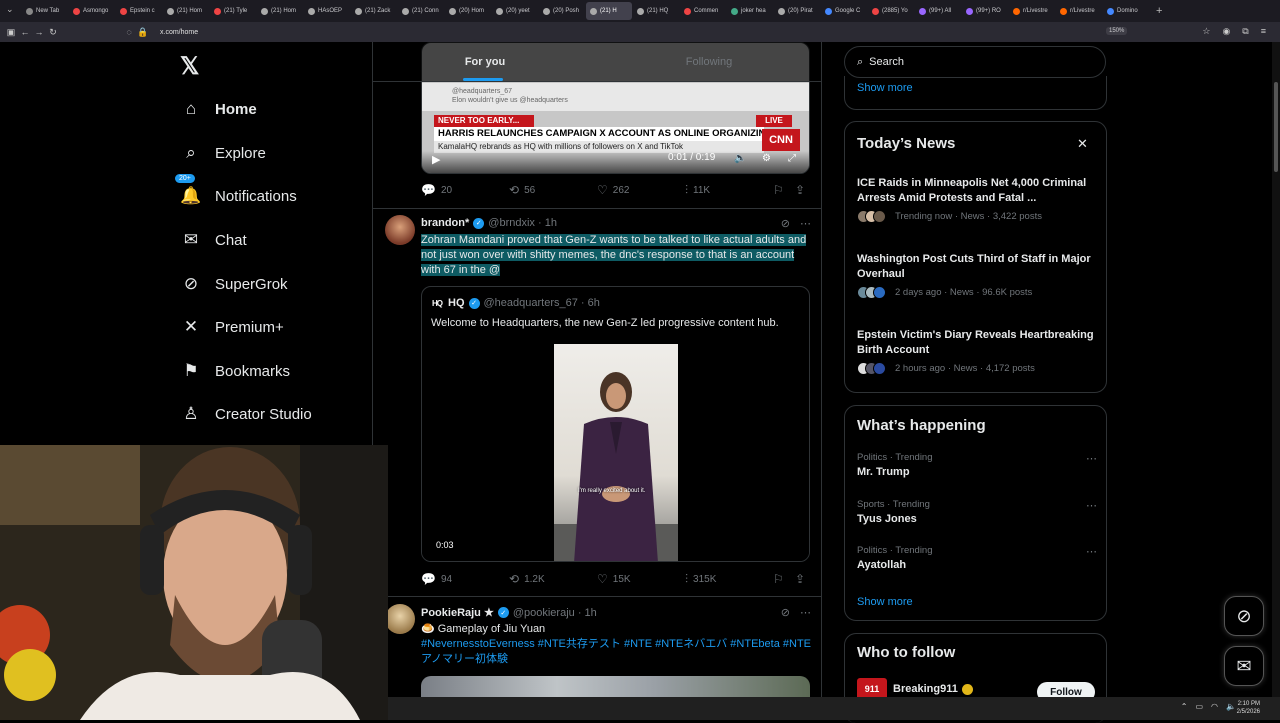 Image resolution: width=1280 pixels, height=723 pixels. What do you see at coordinates (553, 190) in the screenshot?
I see `repost-button: ⟲ 56` at bounding box center [553, 190].